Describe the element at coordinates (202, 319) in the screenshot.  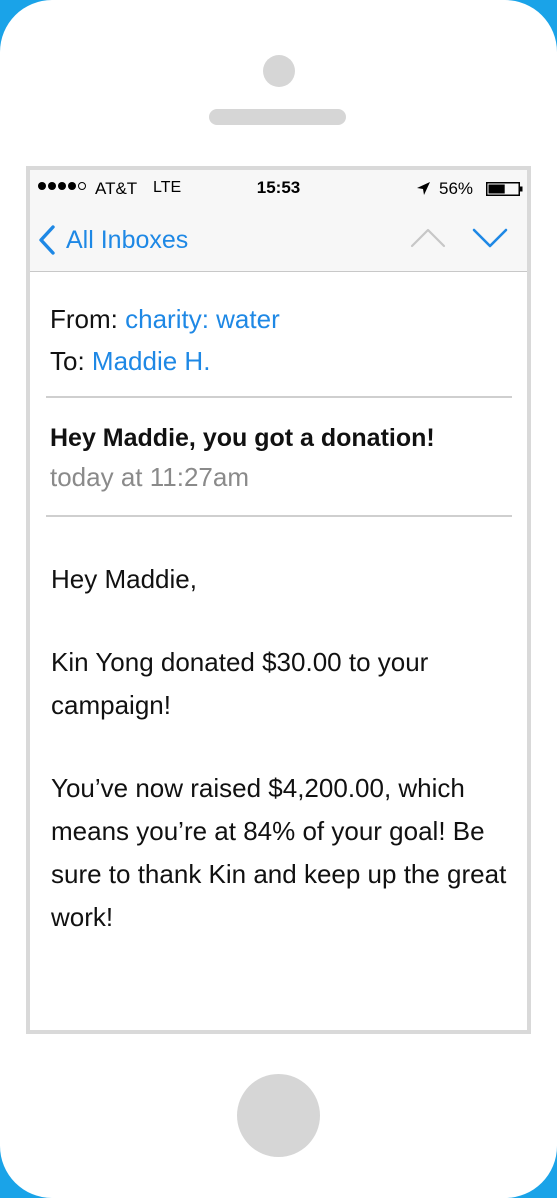
I see `from-sender-link: charity: water` at that location.